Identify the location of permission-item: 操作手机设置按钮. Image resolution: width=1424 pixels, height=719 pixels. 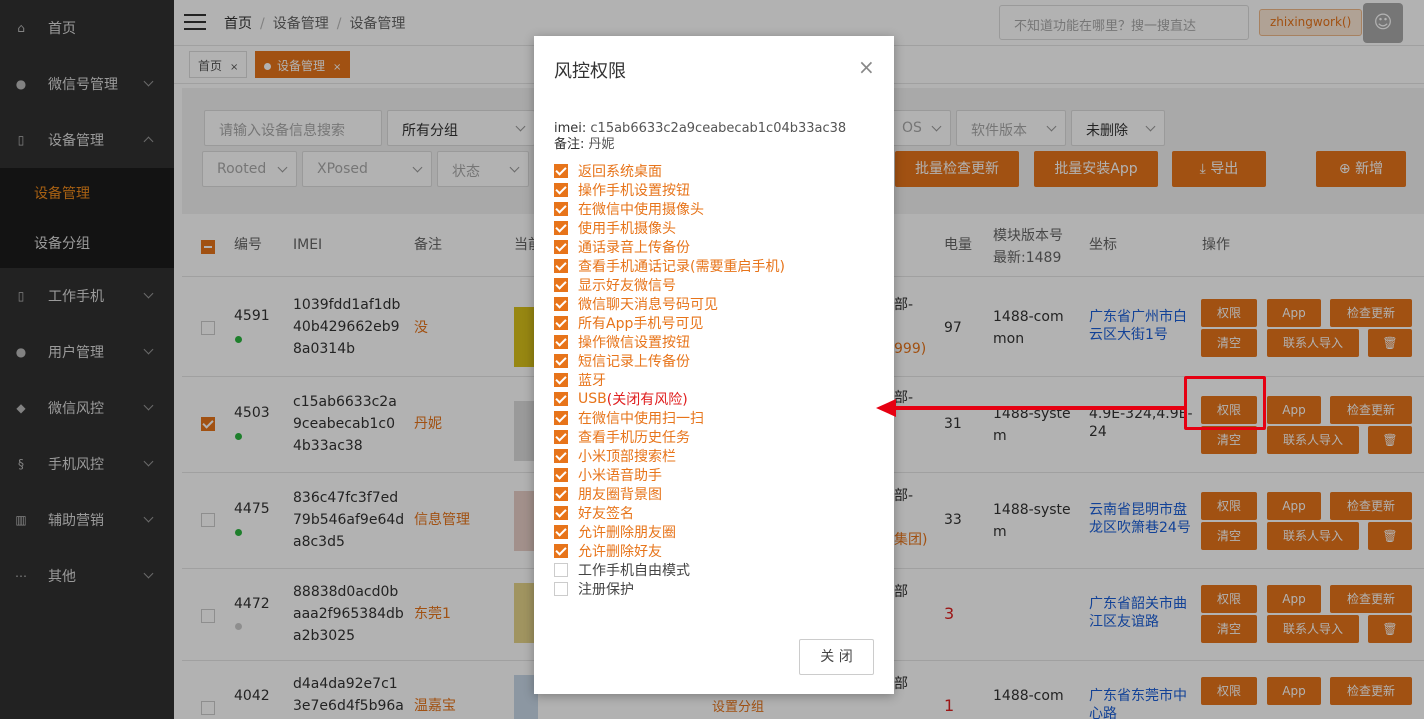
(622, 189).